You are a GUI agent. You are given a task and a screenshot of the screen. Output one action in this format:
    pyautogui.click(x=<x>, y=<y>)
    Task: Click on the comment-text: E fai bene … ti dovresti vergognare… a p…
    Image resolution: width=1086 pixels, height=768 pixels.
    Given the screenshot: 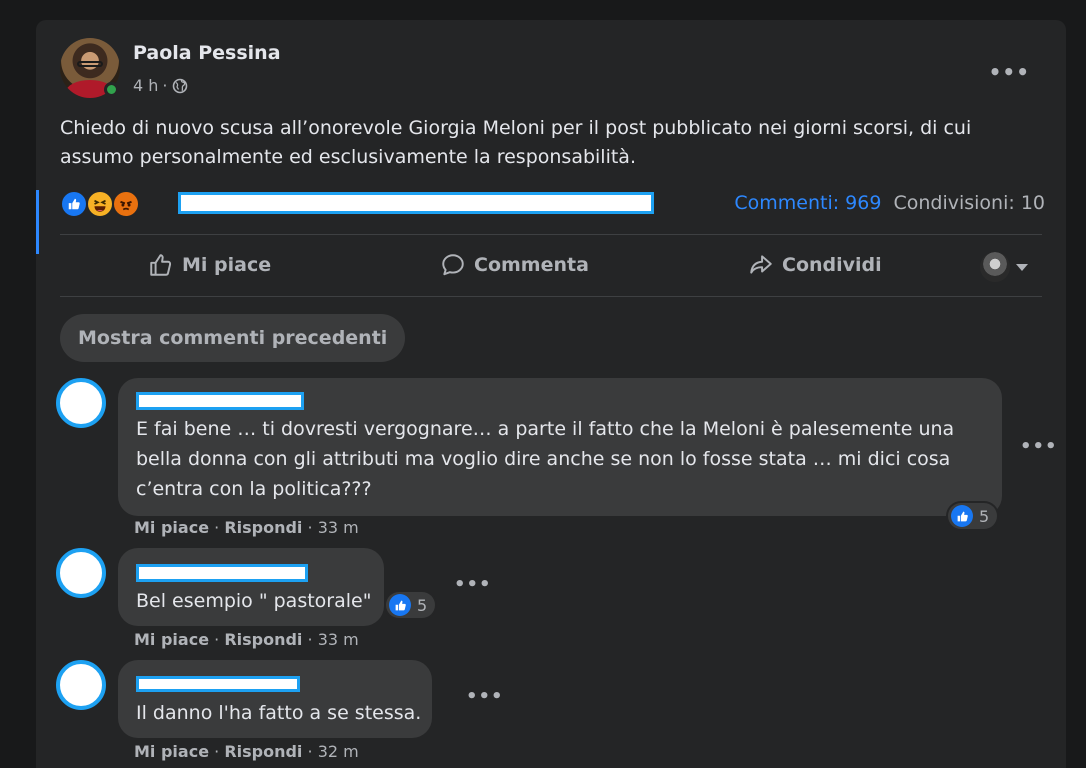 What is the action you would take?
    pyautogui.click(x=545, y=459)
    